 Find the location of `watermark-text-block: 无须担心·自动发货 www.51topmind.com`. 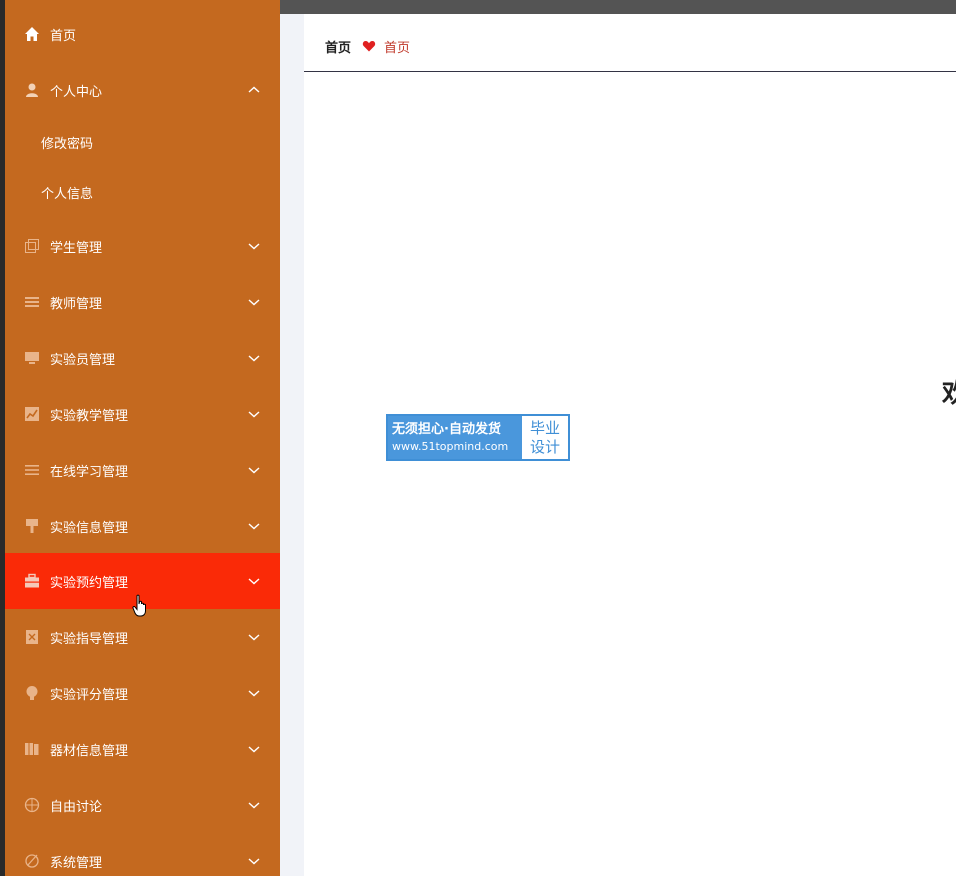

watermark-text-block: 无须担心·自动发货 www.51topmind.com is located at coordinates (455, 437).